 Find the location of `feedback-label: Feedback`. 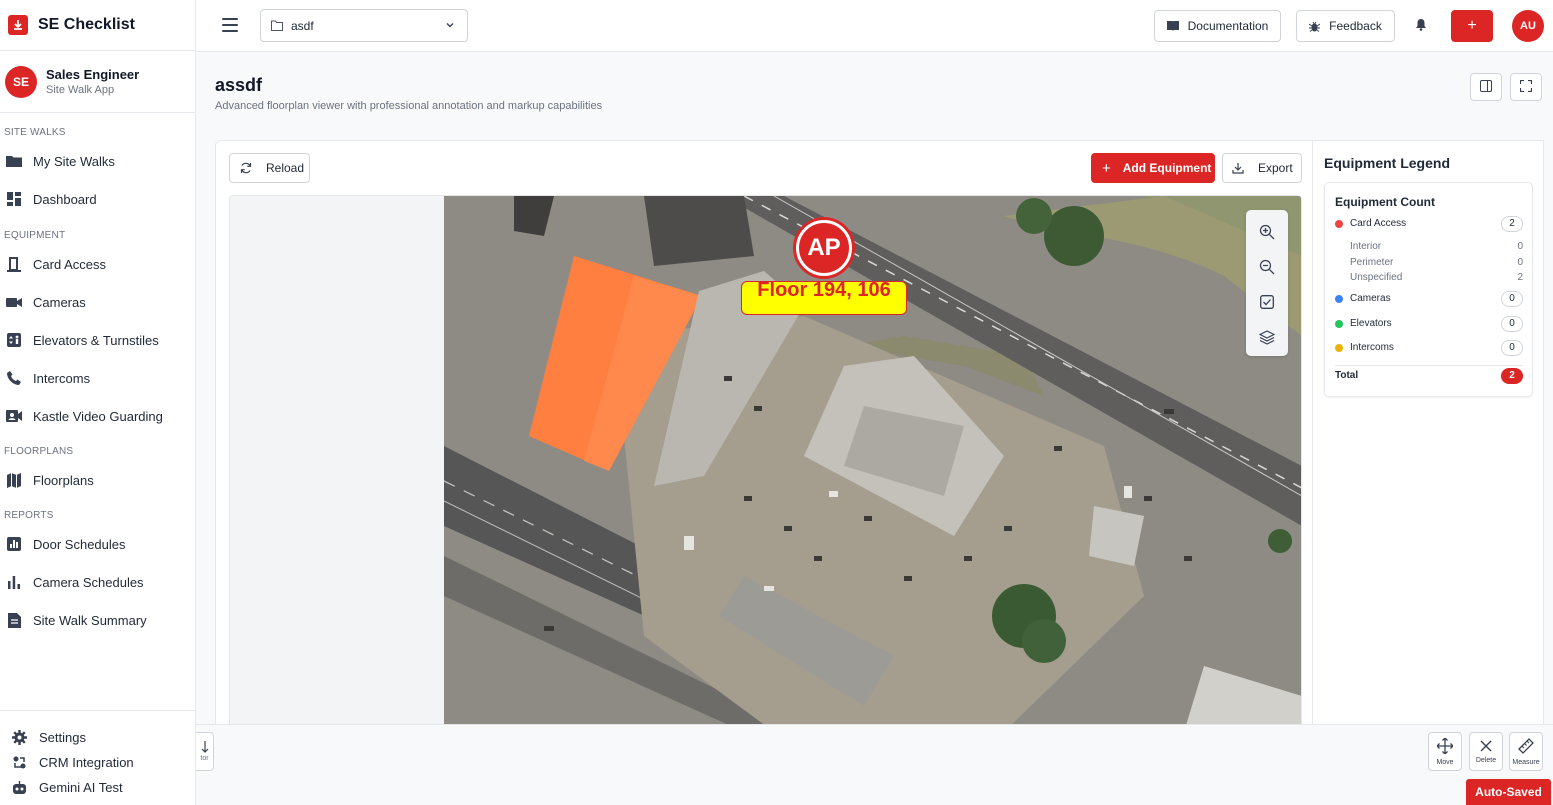

feedback-label: Feedback is located at coordinates (1355, 26).